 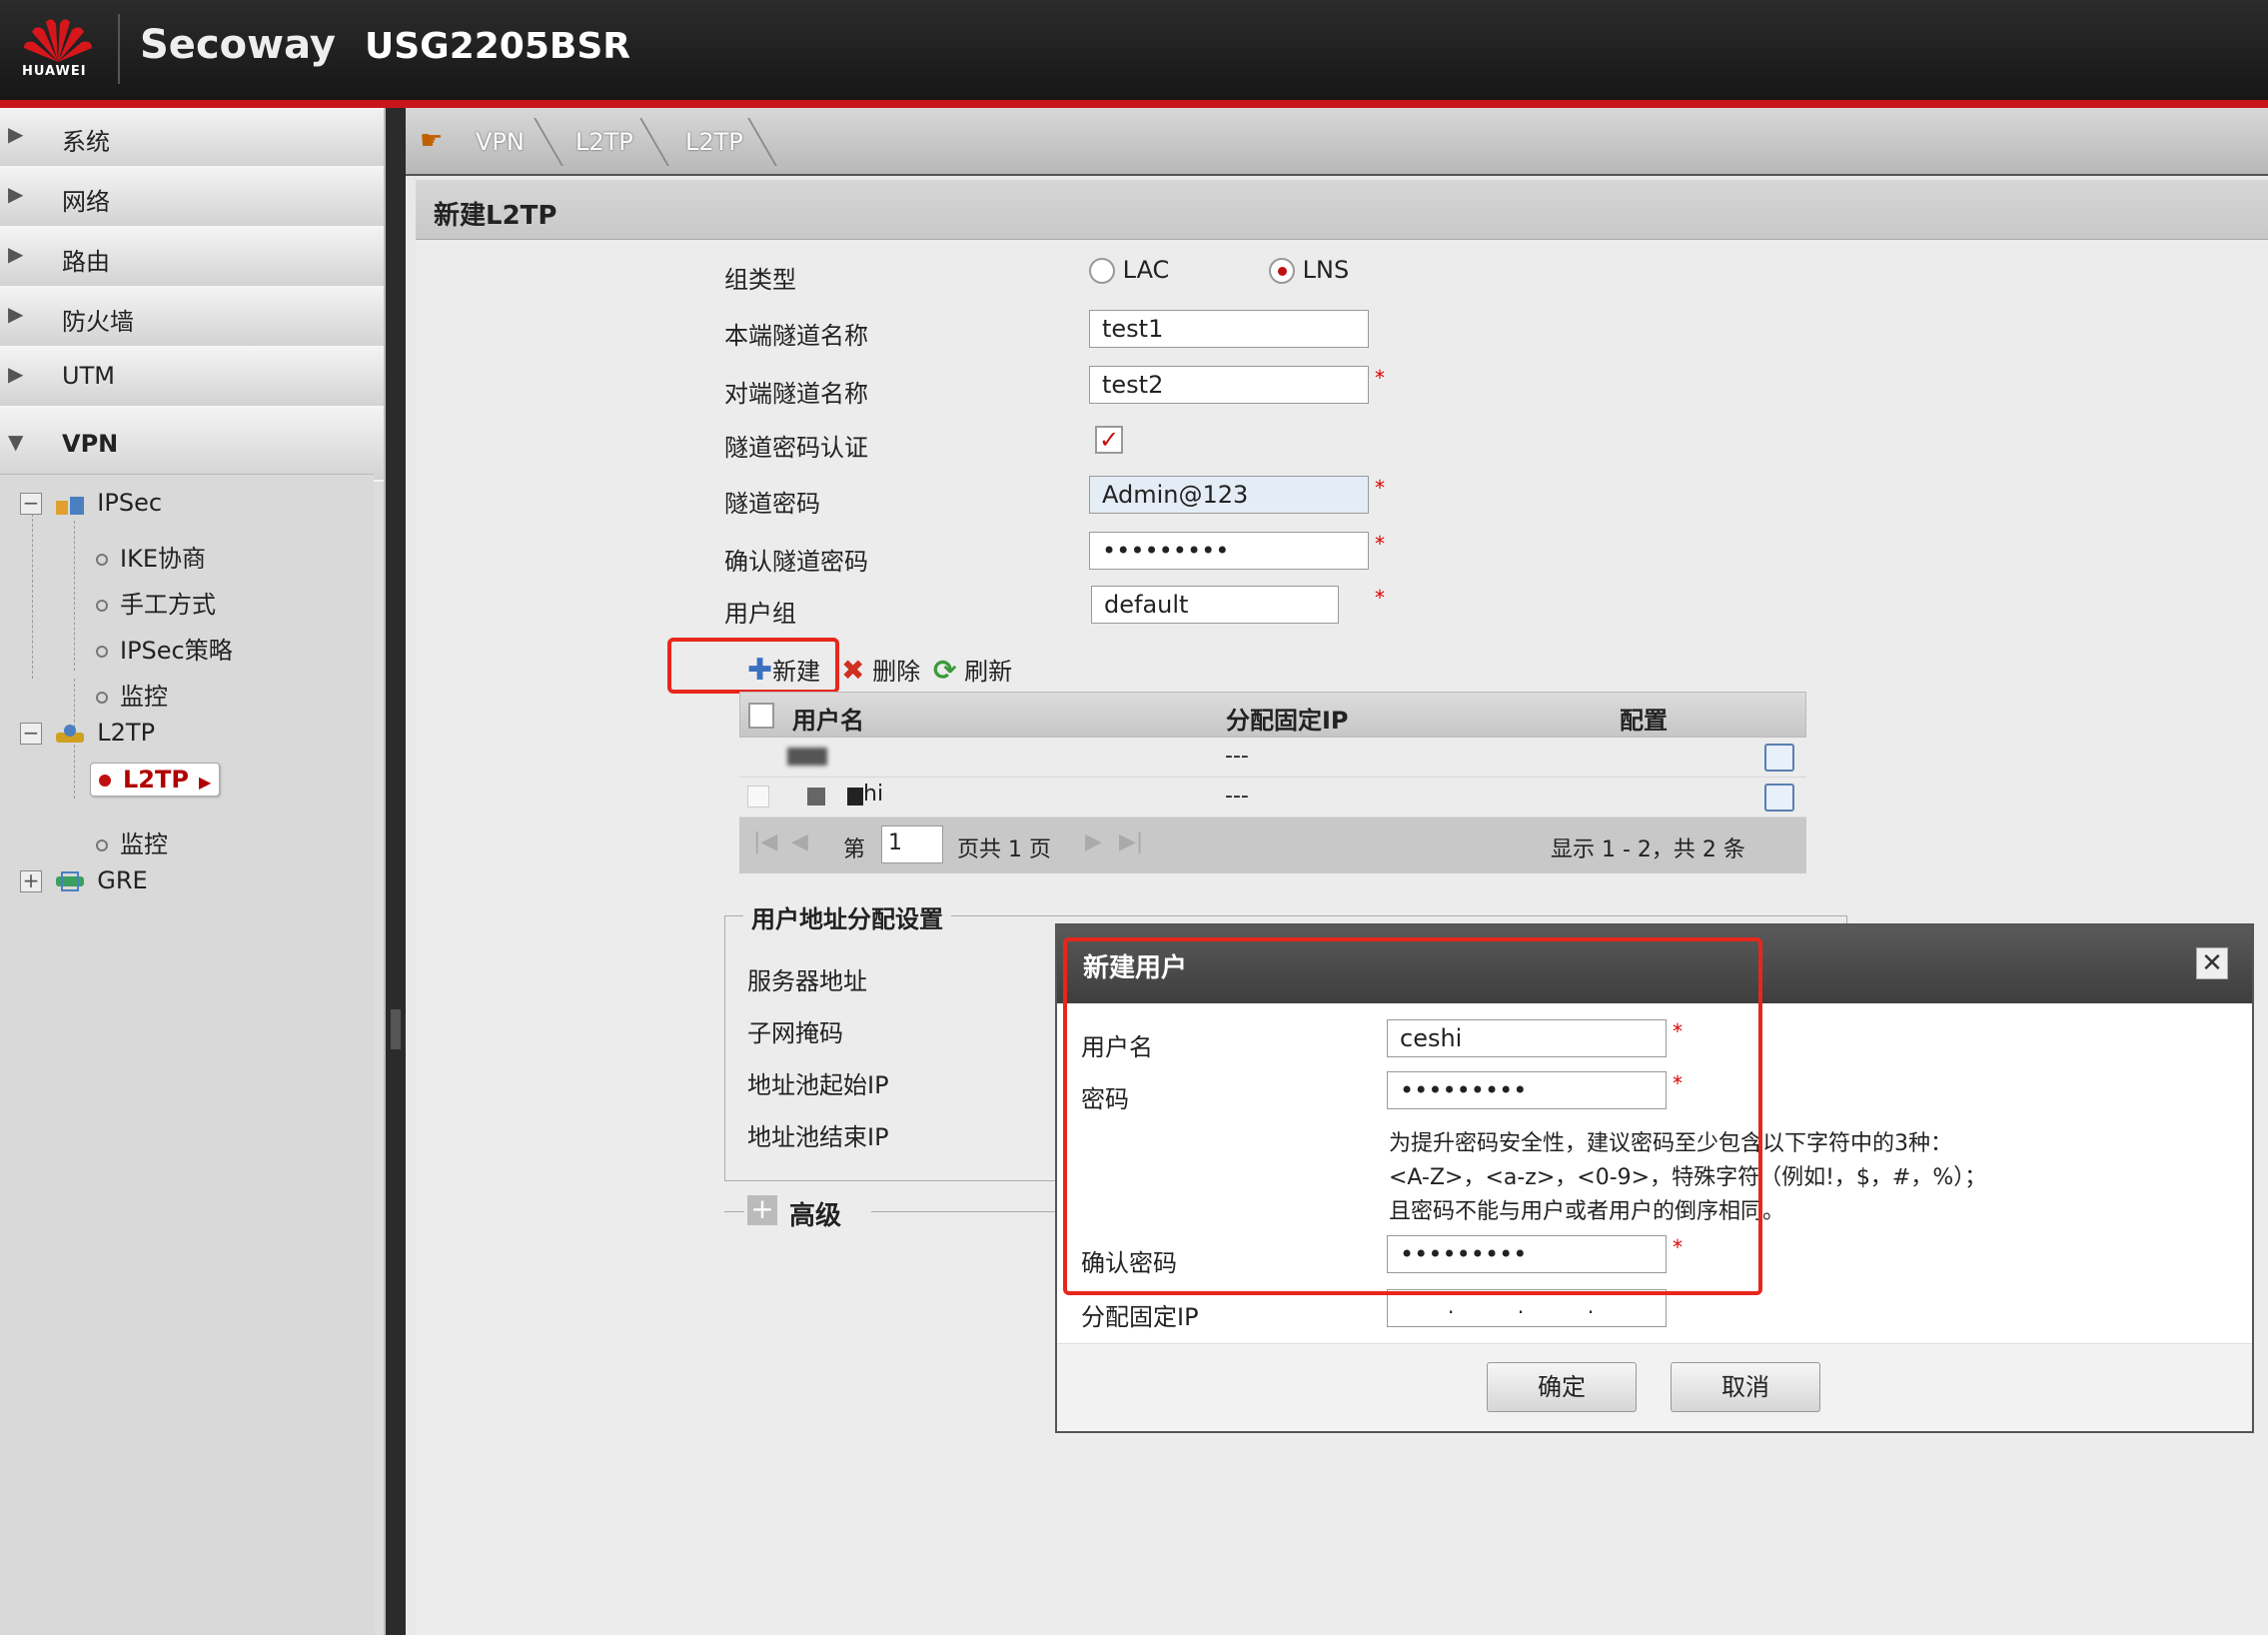 I want to click on arrow-right-icon: ▶, so click(x=205, y=782).